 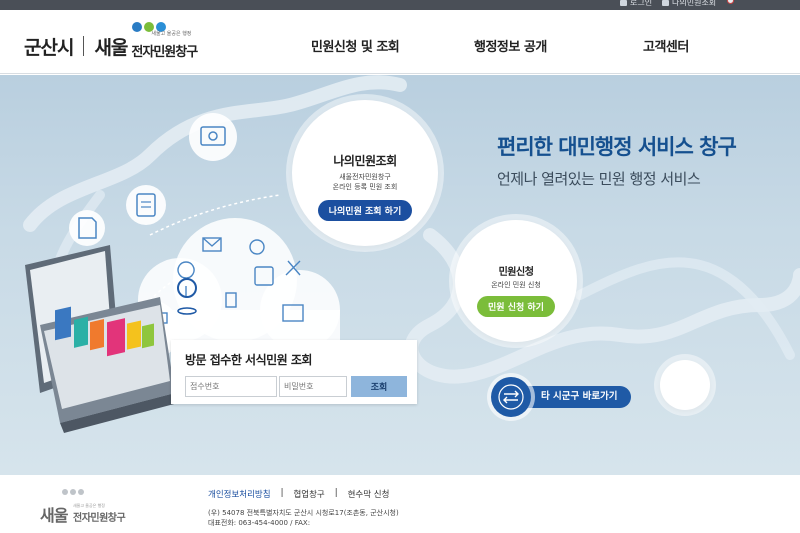 What do you see at coordinates (146, 205) in the screenshot?
I see `clipboard-icon` at bounding box center [146, 205].